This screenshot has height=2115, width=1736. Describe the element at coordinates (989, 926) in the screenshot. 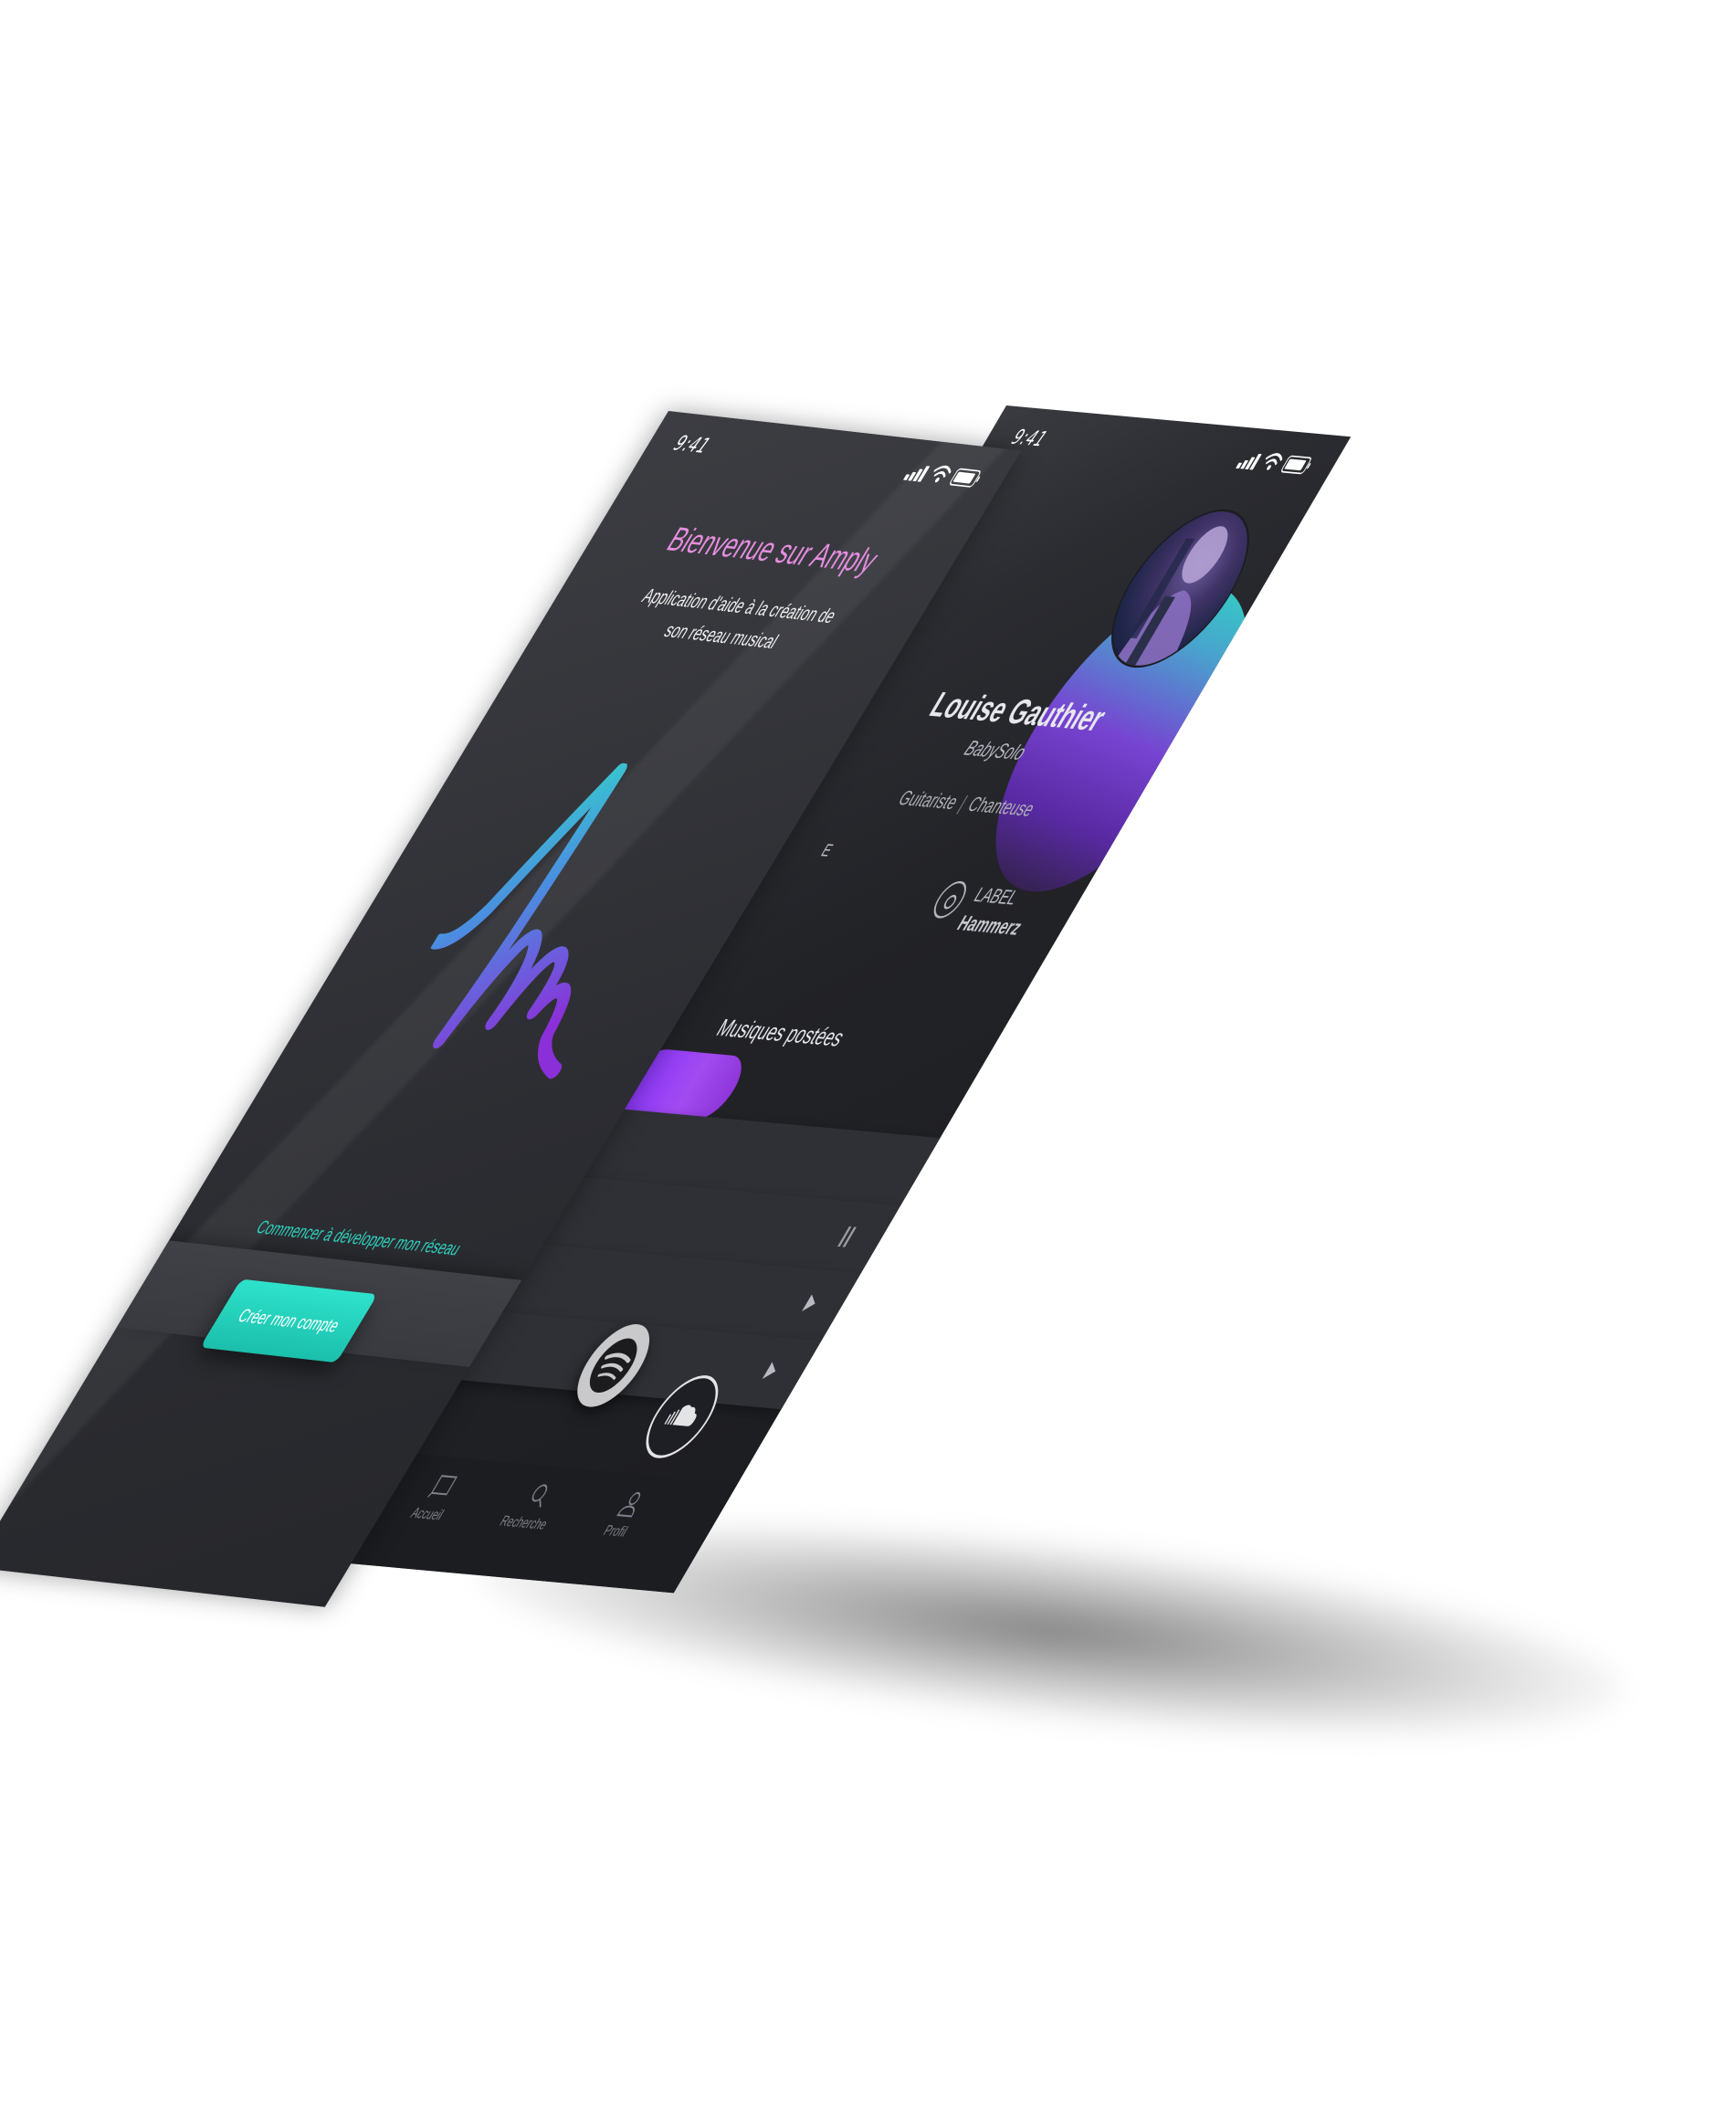

I see `label-value: Hammerz` at that location.